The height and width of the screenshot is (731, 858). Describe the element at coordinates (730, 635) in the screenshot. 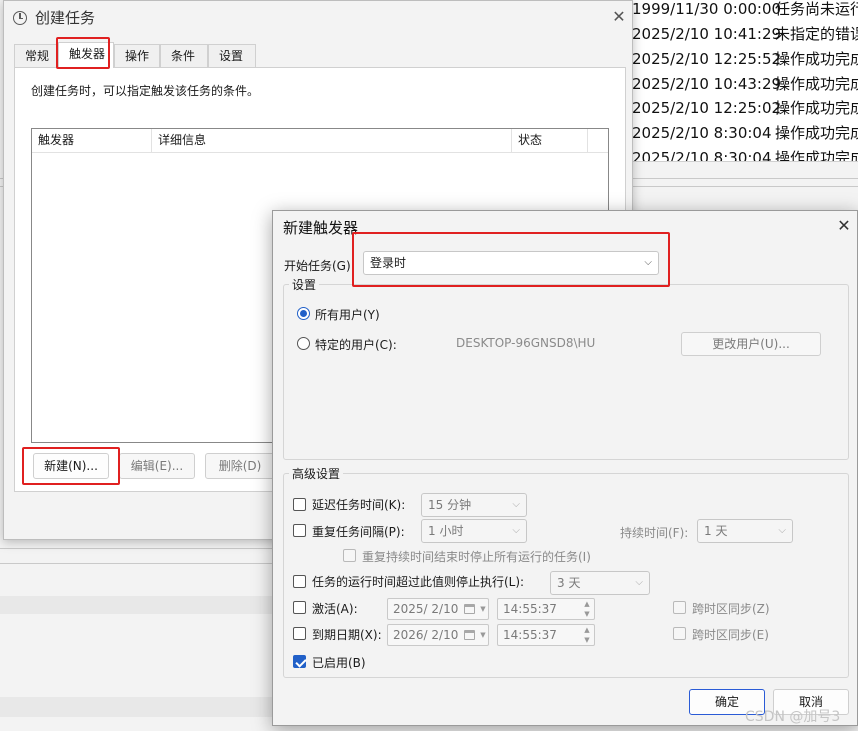

I see `sync-timezone-label-2: 跨时区同步(E)` at that location.